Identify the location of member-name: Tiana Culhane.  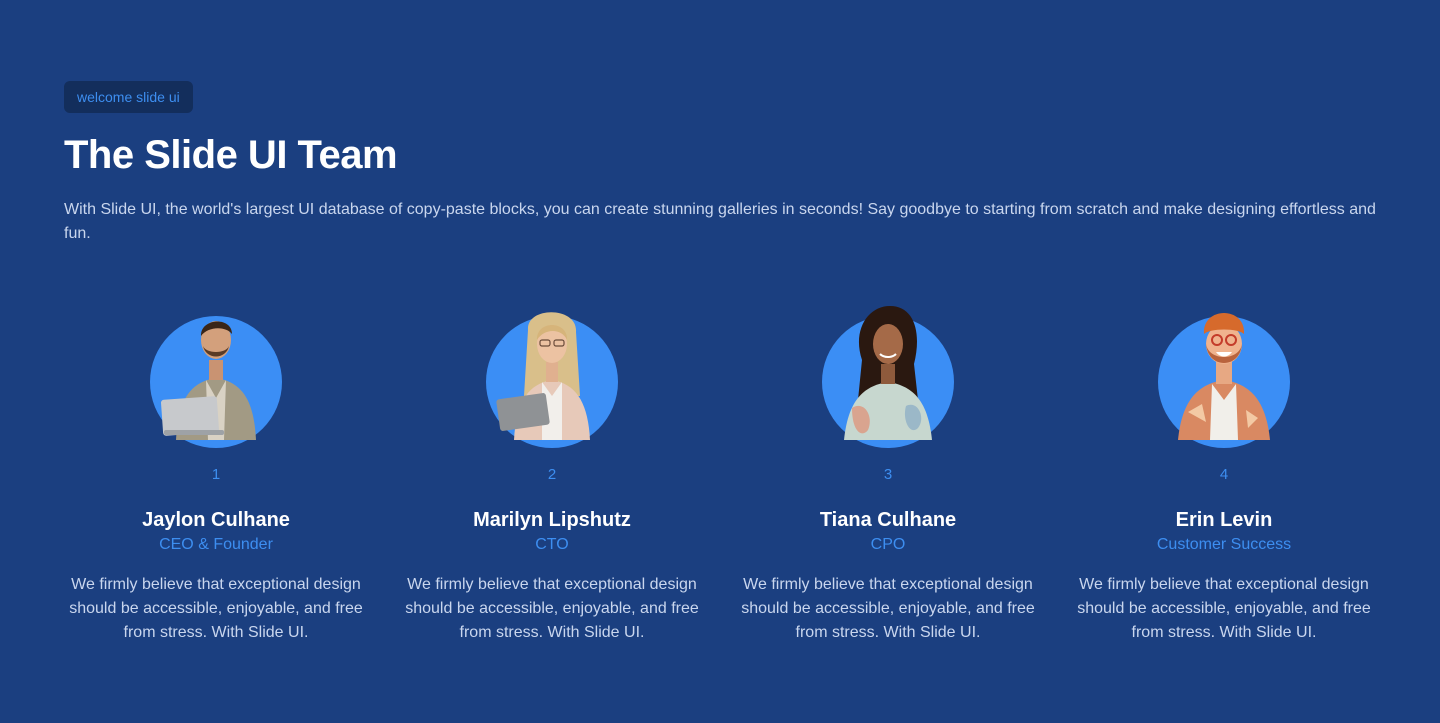
(888, 520).